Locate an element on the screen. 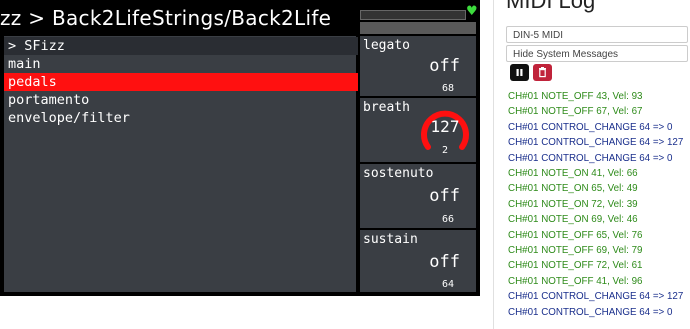  midi-log-entry: CH#01 NOTE_ON 41, Vel: 66 is located at coordinates (573, 173).